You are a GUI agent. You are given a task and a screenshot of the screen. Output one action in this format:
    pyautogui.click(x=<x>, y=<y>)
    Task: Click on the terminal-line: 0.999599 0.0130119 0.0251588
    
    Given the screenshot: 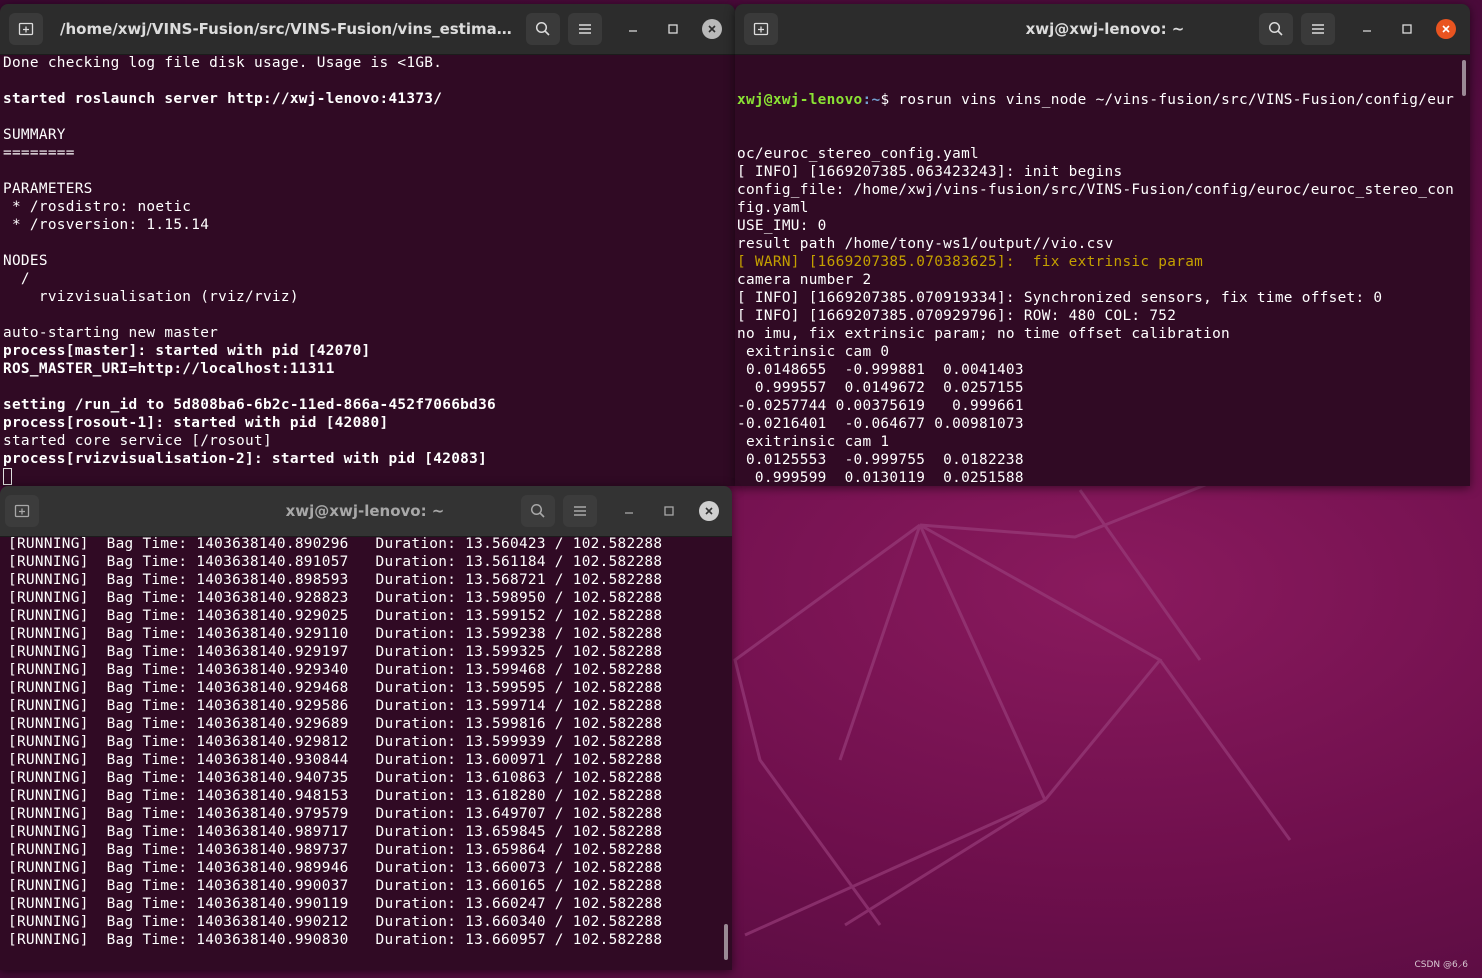 What is the action you would take?
    pyautogui.click(x=880, y=478)
    